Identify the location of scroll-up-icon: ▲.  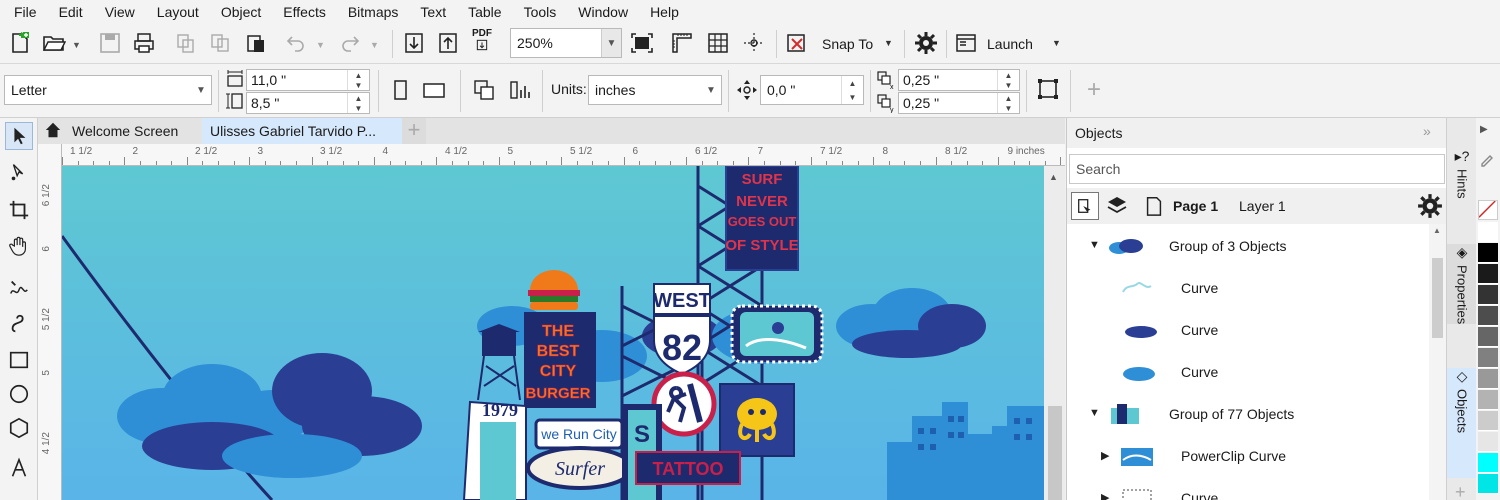
(1053, 177).